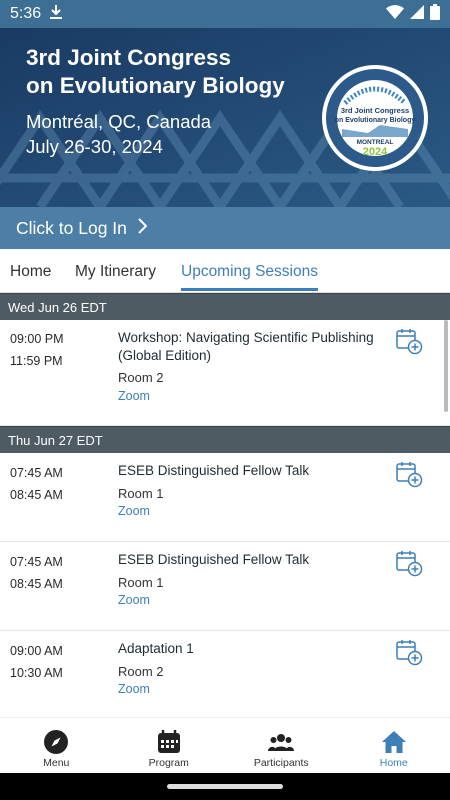  What do you see at coordinates (56, 742) in the screenshot?
I see `compass-icon` at bounding box center [56, 742].